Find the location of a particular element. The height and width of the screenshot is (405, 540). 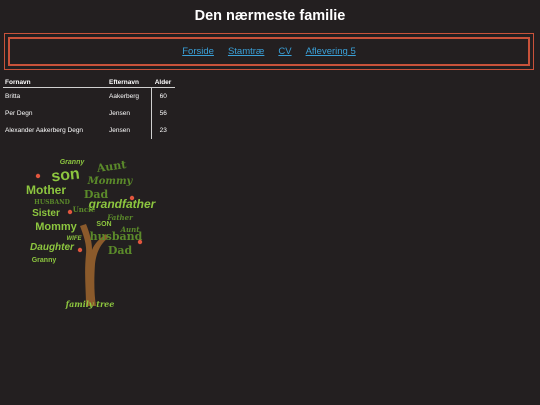

tree-caption: family tree is located at coordinates (90, 304).